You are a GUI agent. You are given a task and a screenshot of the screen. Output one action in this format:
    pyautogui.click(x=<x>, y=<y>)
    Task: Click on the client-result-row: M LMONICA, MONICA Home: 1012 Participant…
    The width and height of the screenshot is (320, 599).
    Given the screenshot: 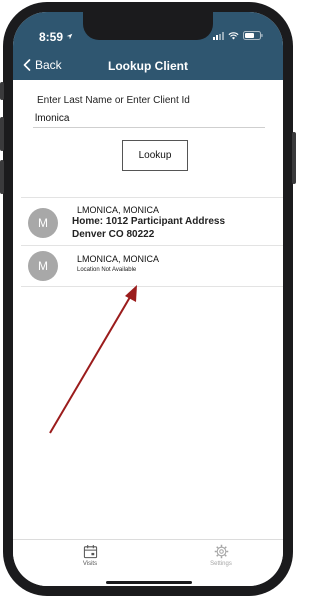 What is the action you would take?
    pyautogui.click(x=148, y=221)
    